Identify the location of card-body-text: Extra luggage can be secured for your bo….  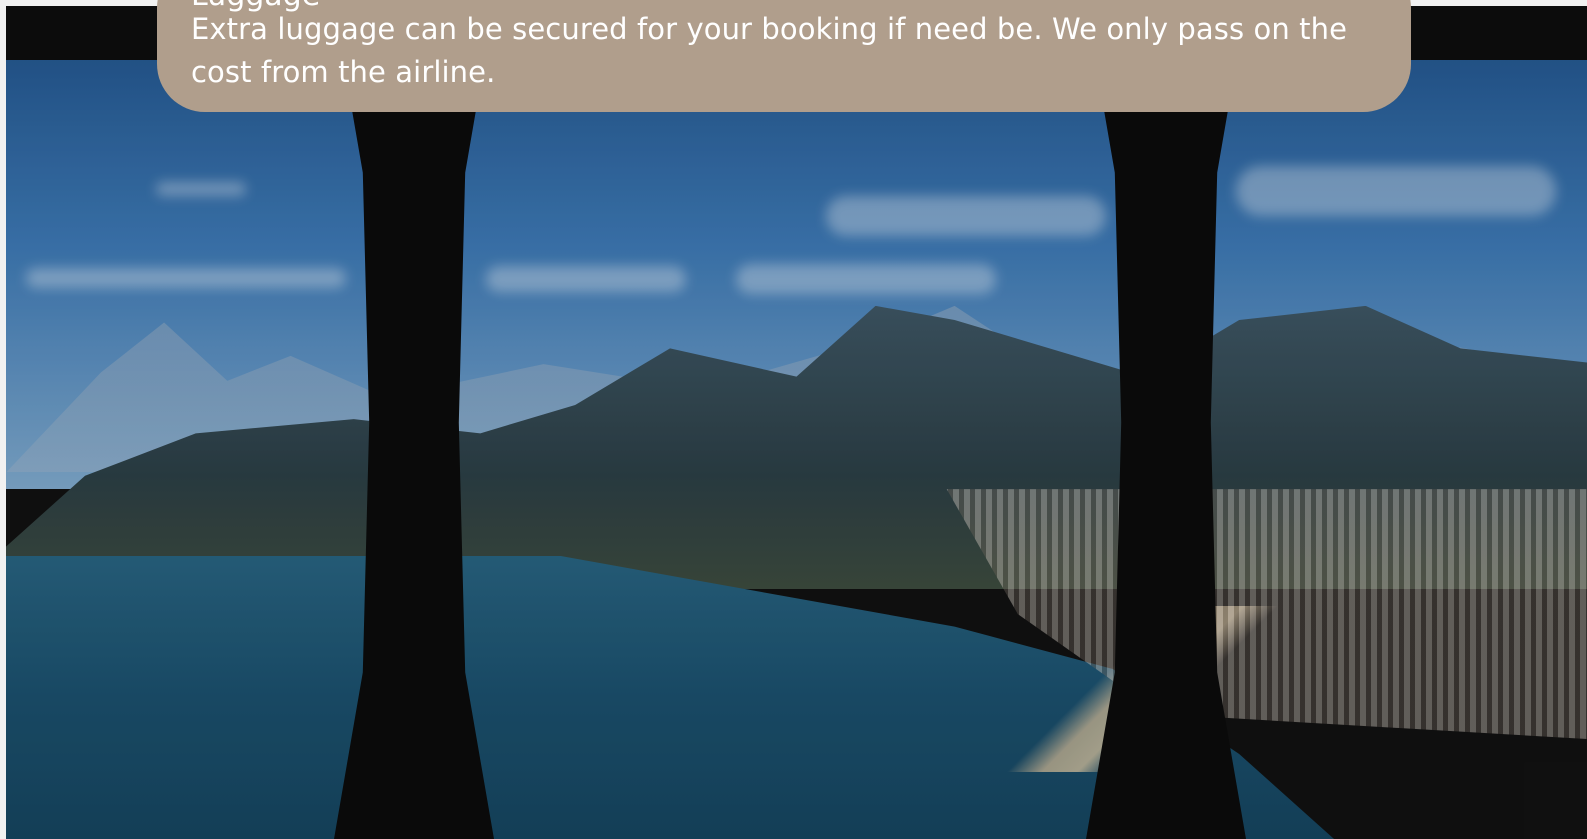
(769, 50).